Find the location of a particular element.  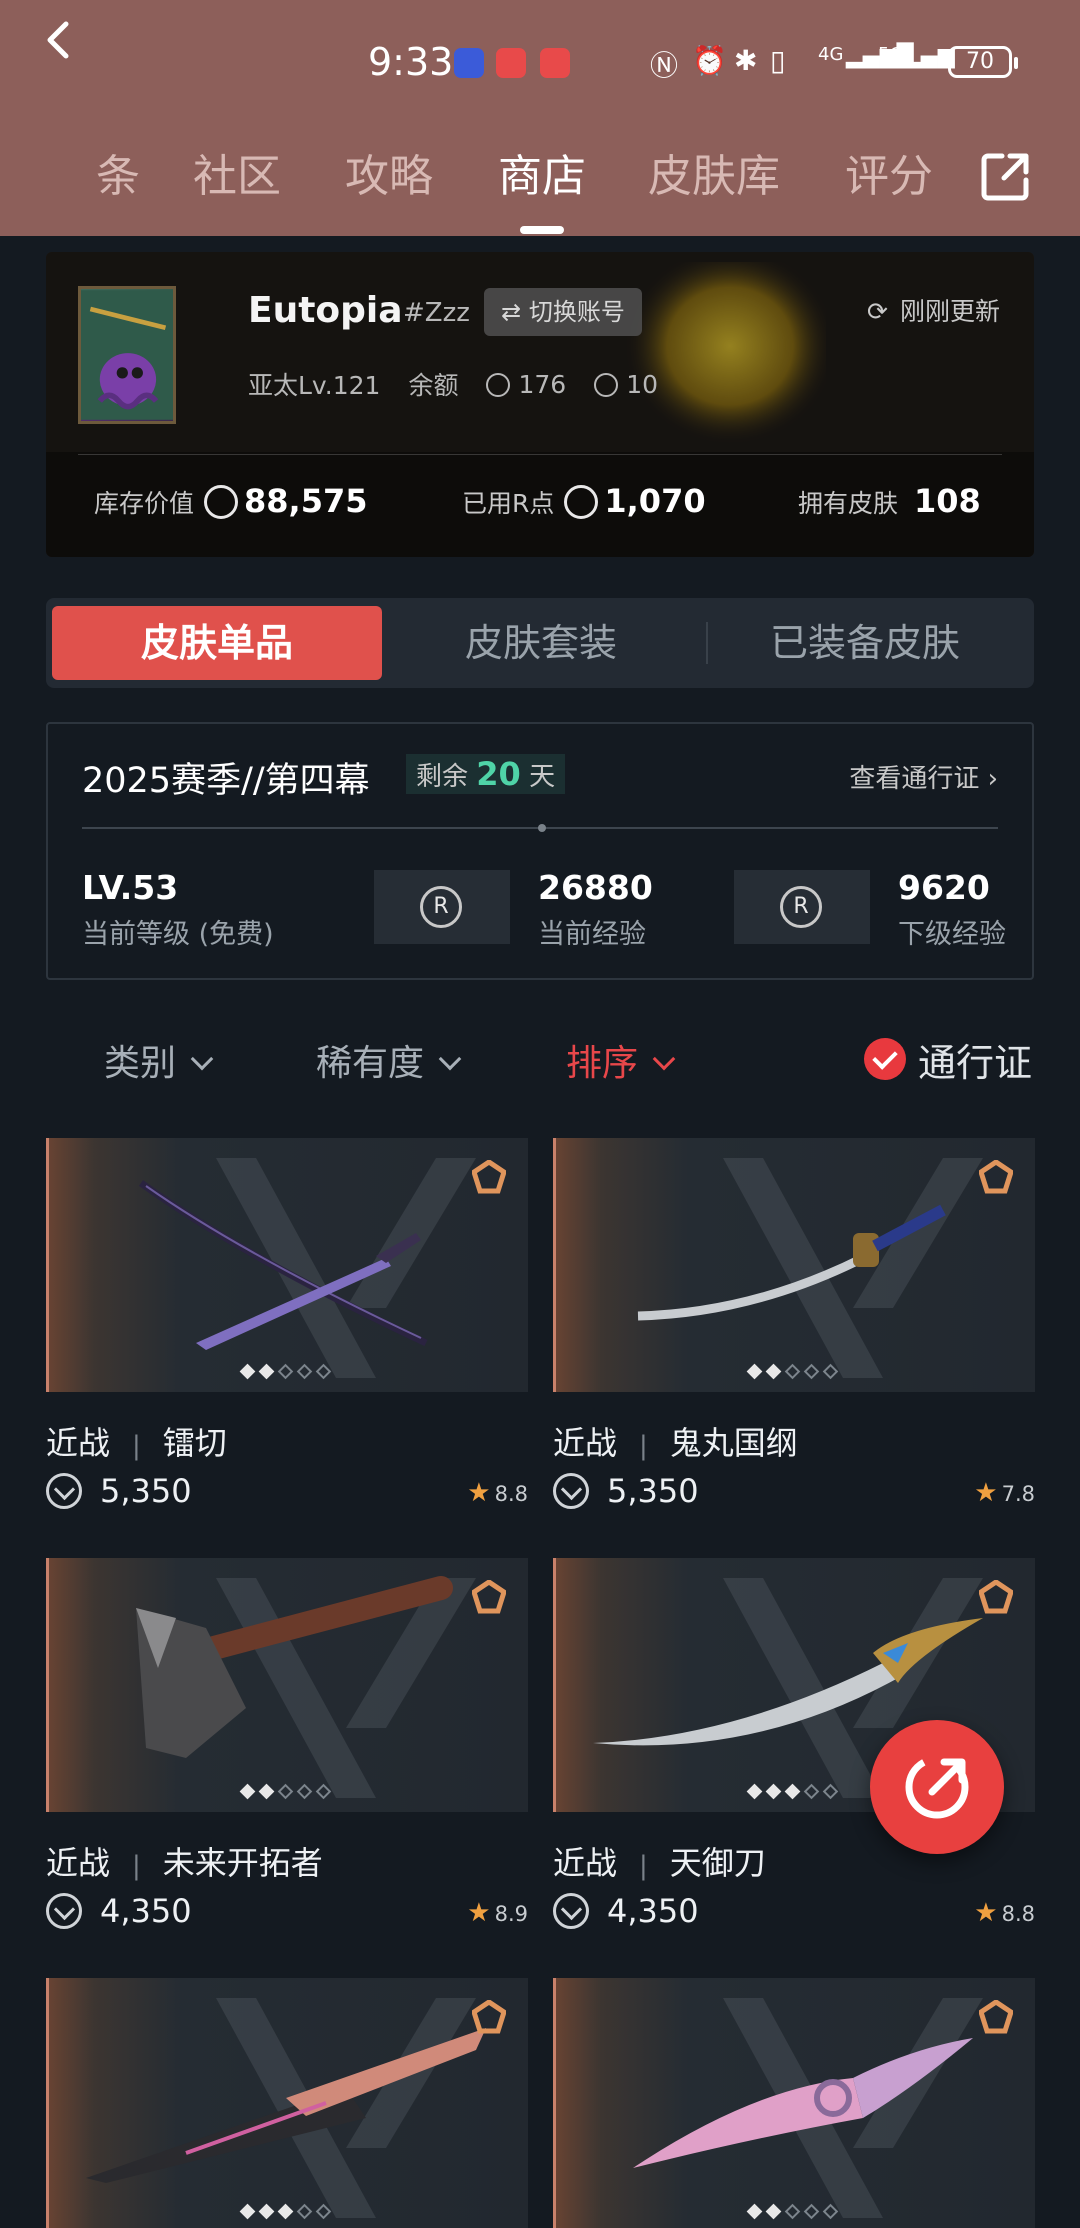

current-exp-icon-box: R is located at coordinates (442, 907).